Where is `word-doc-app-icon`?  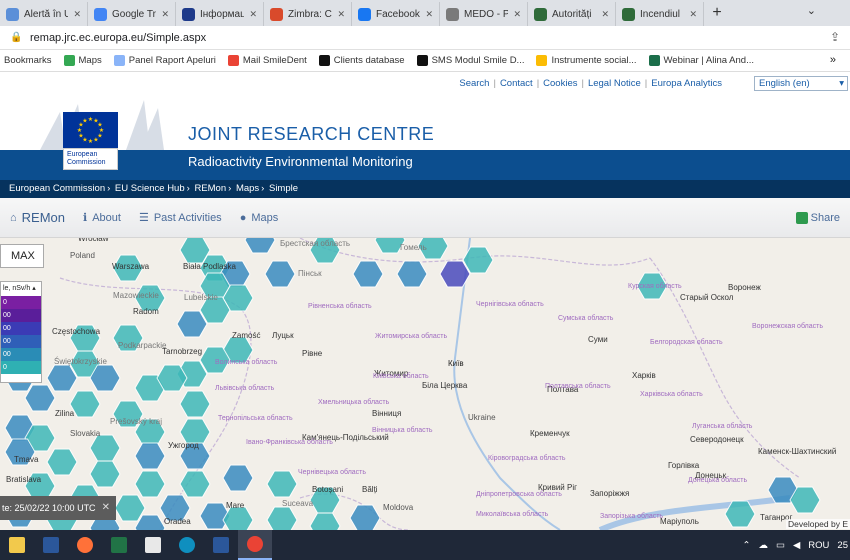 word-doc-app-icon is located at coordinates (221, 545).